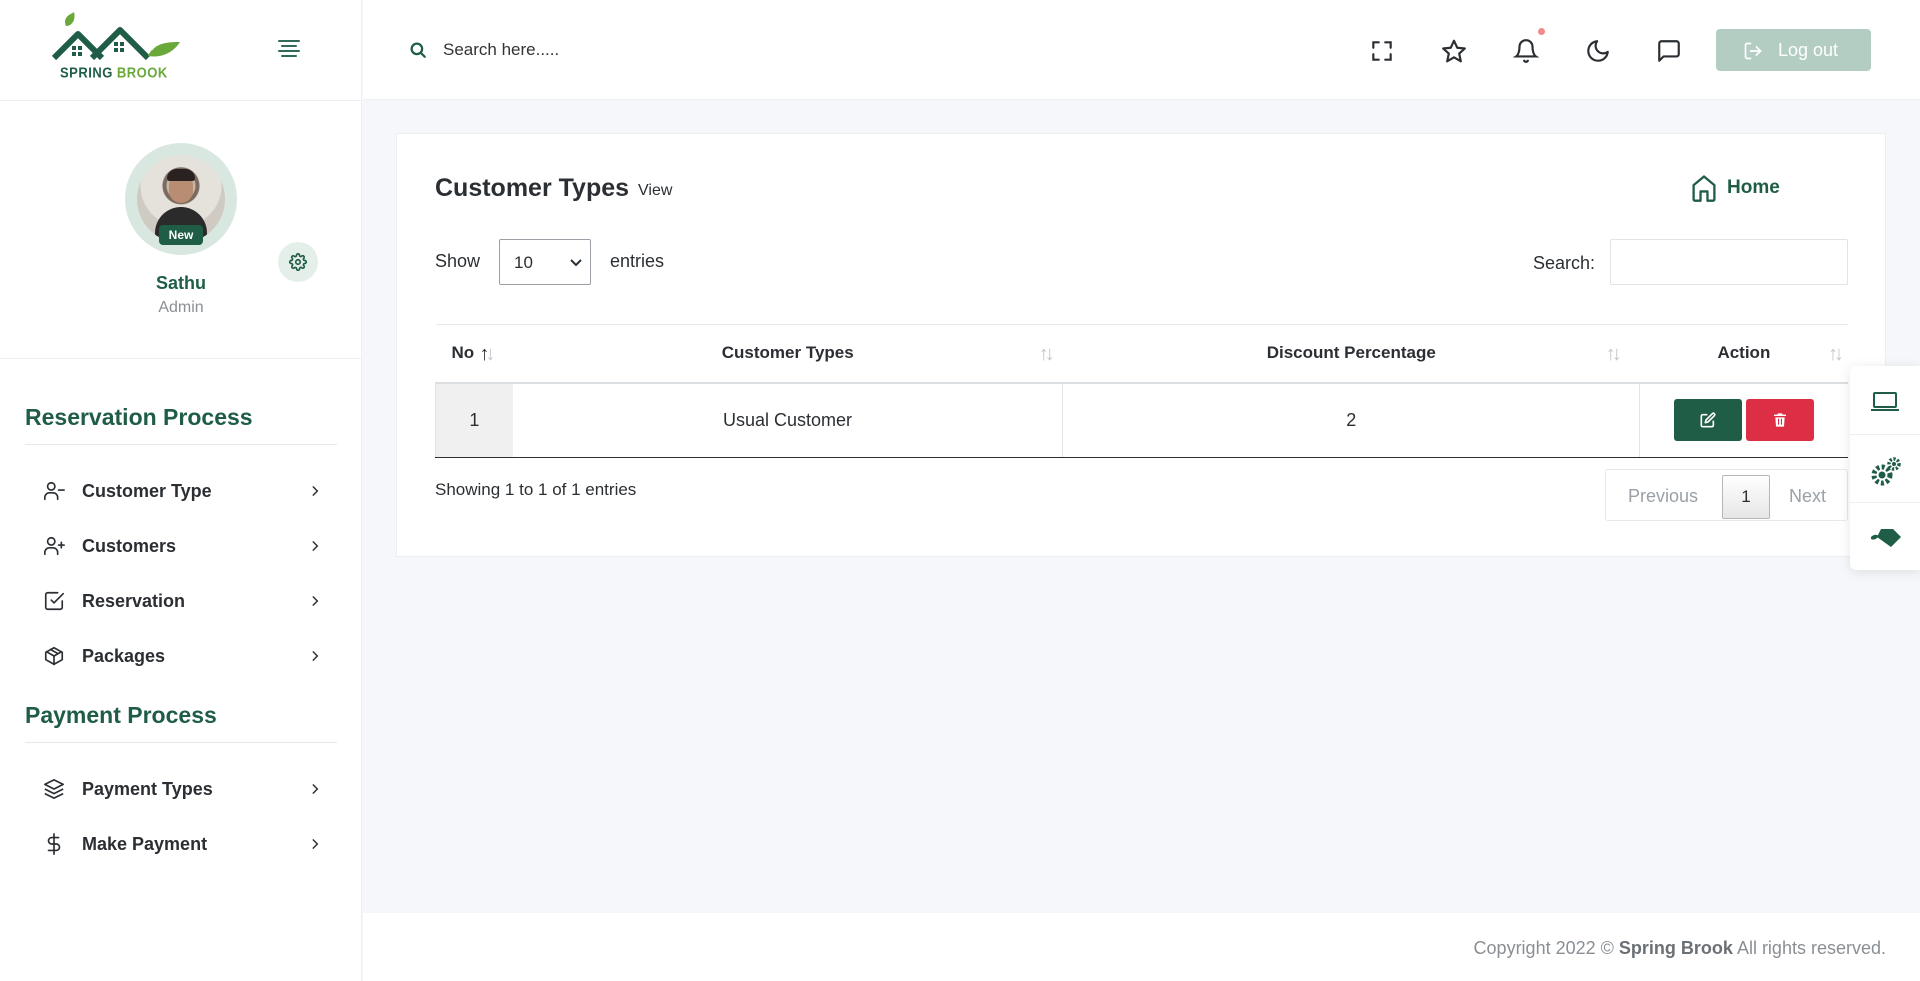 The width and height of the screenshot is (1920, 981). What do you see at coordinates (1351, 420) in the screenshot?
I see `cell-discount: 2` at bounding box center [1351, 420].